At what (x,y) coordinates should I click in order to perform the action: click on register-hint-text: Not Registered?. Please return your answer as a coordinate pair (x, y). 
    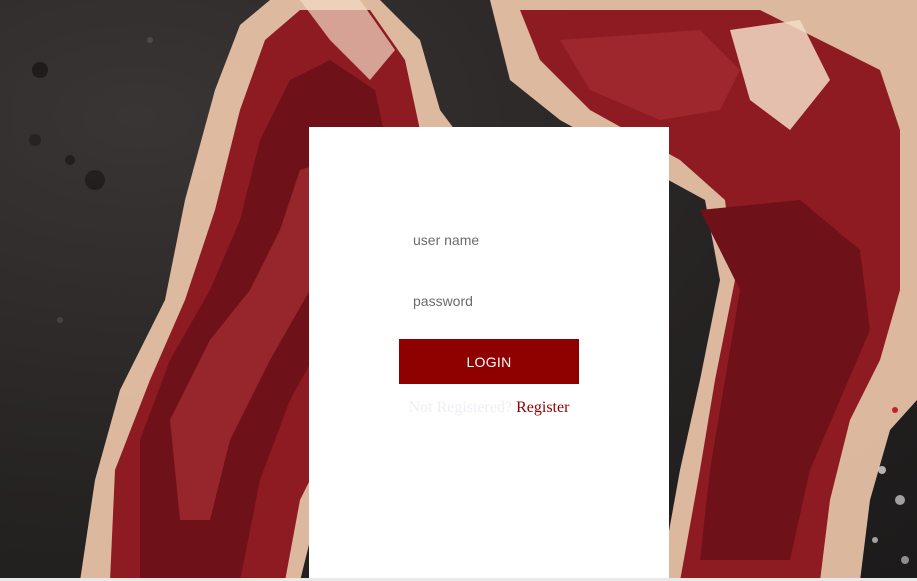
    Looking at the image, I should click on (460, 407).